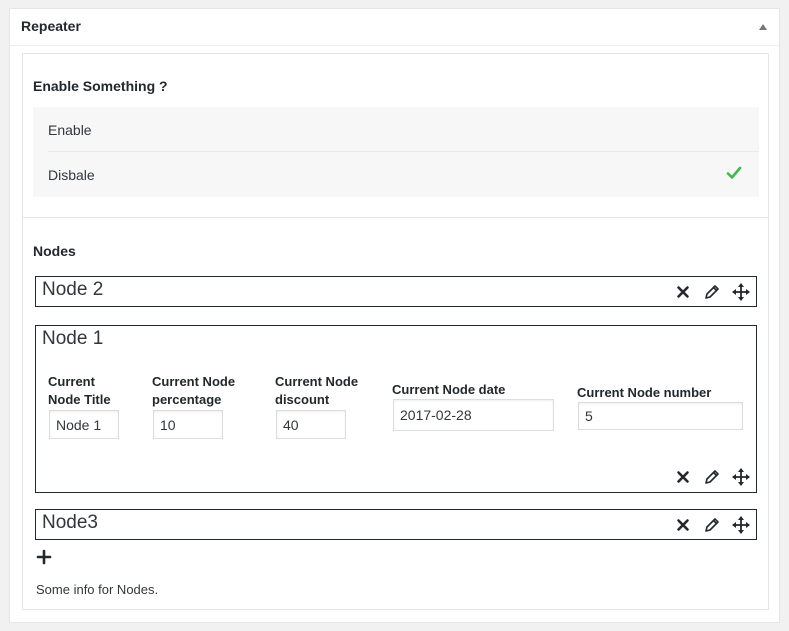 This screenshot has width=789, height=631. I want to click on label-line: Node Title, so click(79, 399).